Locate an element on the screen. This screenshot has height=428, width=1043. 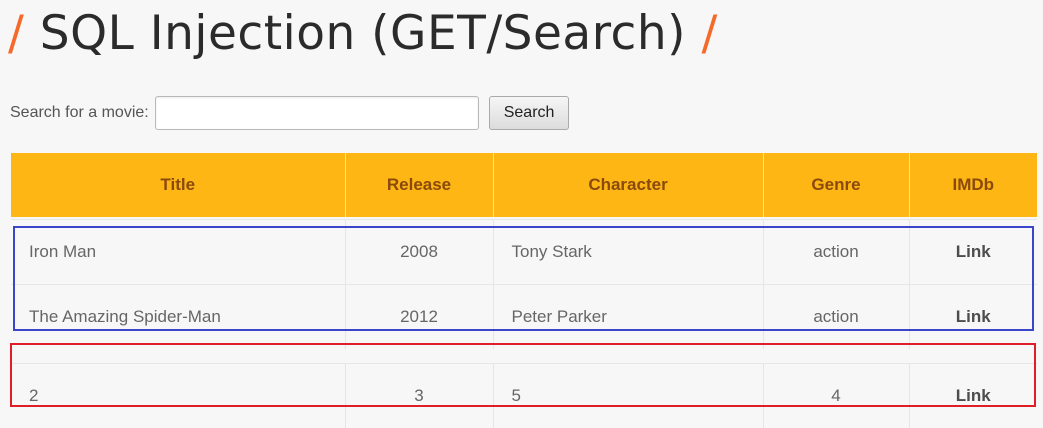
title-slash-left: / is located at coordinates (16, 33).